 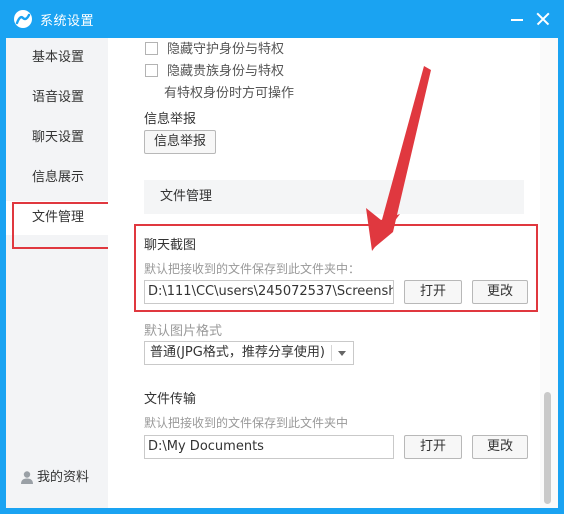 I want to click on file-transfer-open-button: 打开, so click(x=433, y=447).